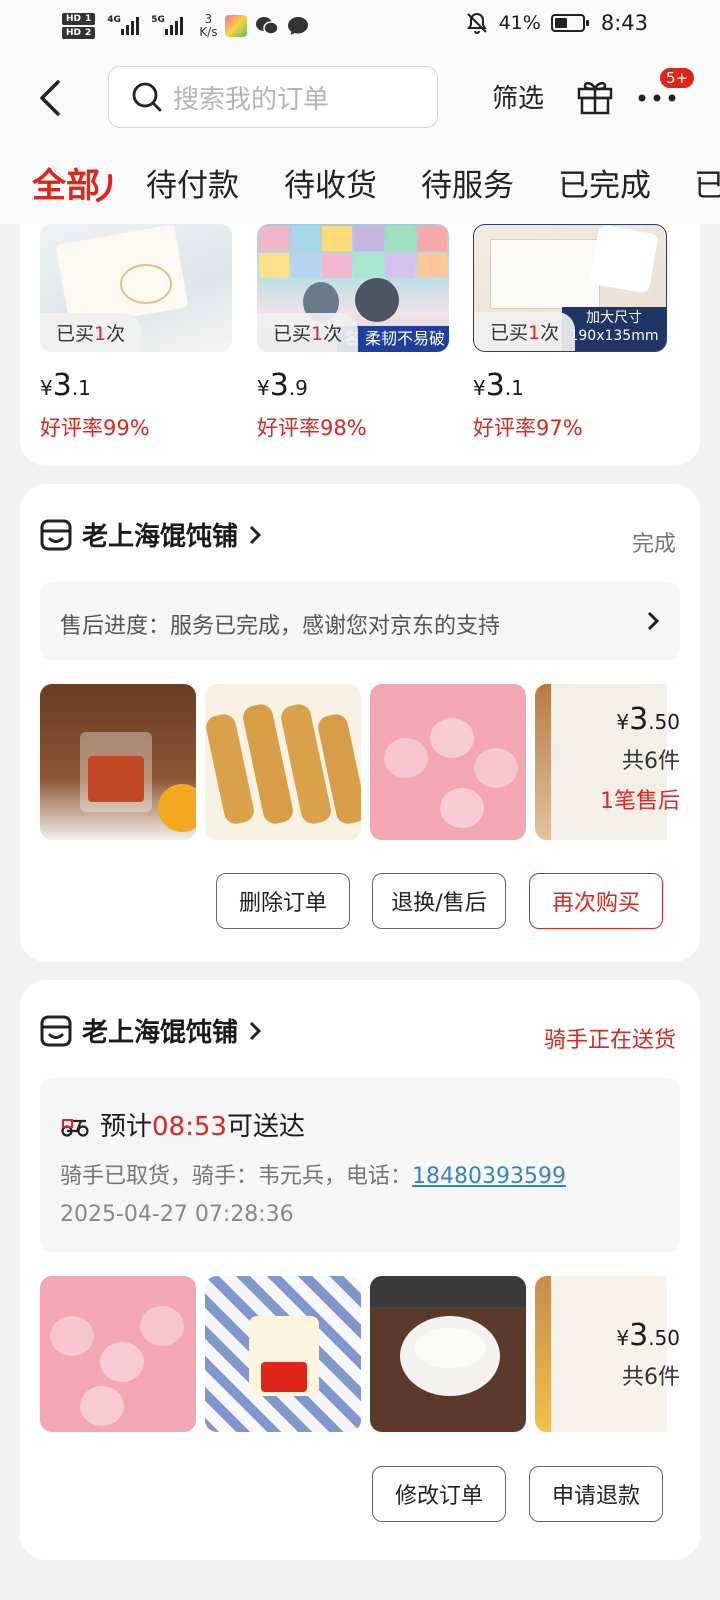 The height and width of the screenshot is (1600, 720). Describe the element at coordinates (189, 1127) in the screenshot. I see `eta-time: 08:53` at that location.